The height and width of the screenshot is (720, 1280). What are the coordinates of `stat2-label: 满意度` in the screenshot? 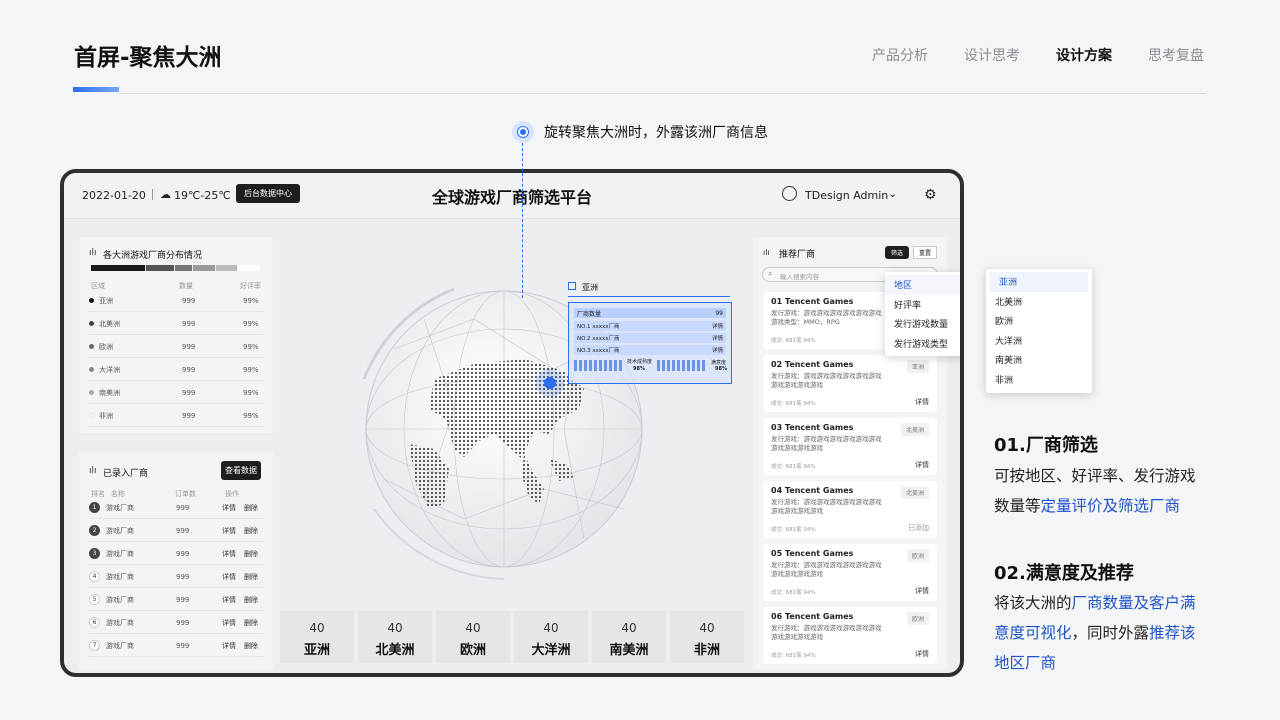 It's located at (719, 363).